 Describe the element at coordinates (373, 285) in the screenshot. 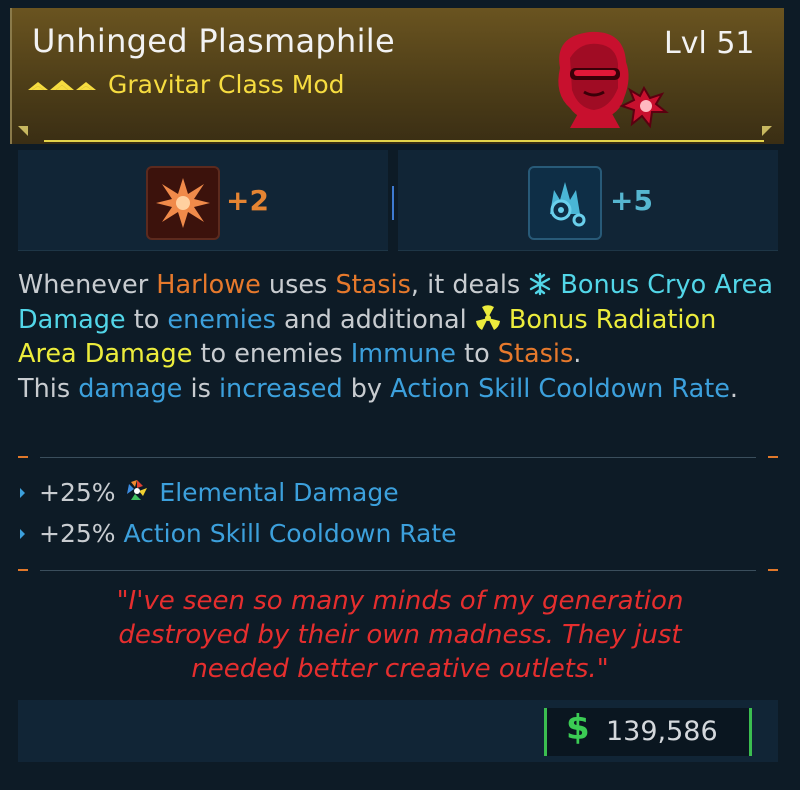

I see `keyword-stasis: Stasis` at that location.